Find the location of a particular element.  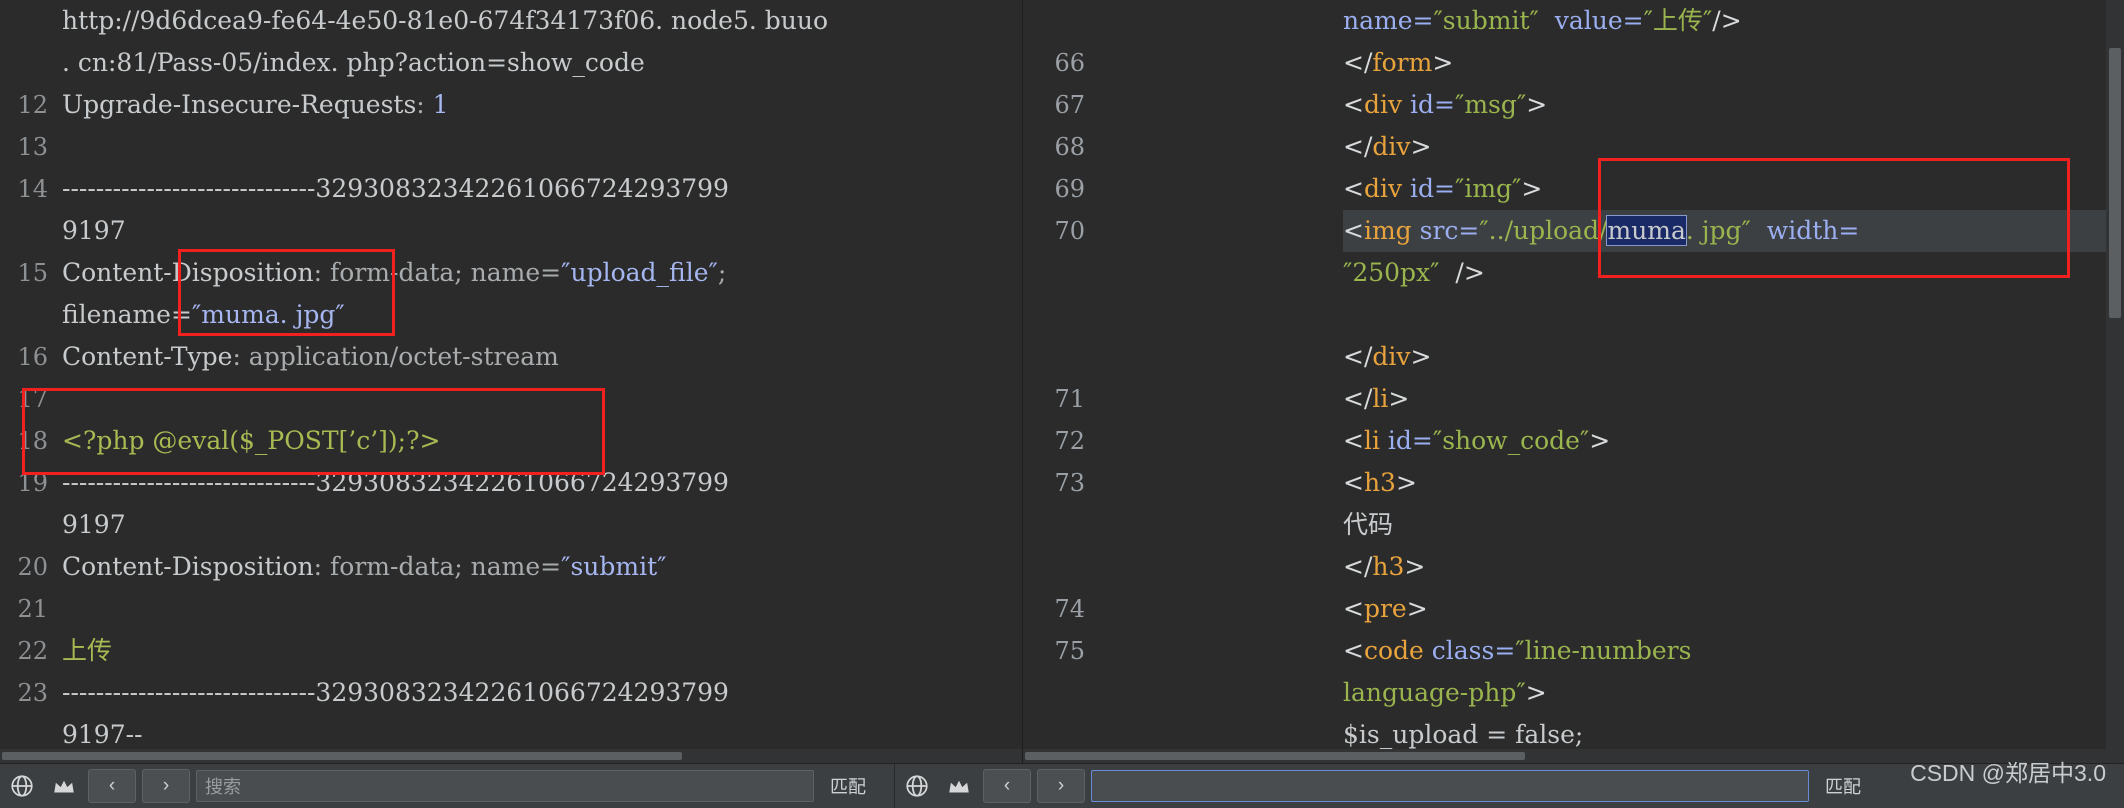

left-hscroll-thumb is located at coordinates (342, 756).